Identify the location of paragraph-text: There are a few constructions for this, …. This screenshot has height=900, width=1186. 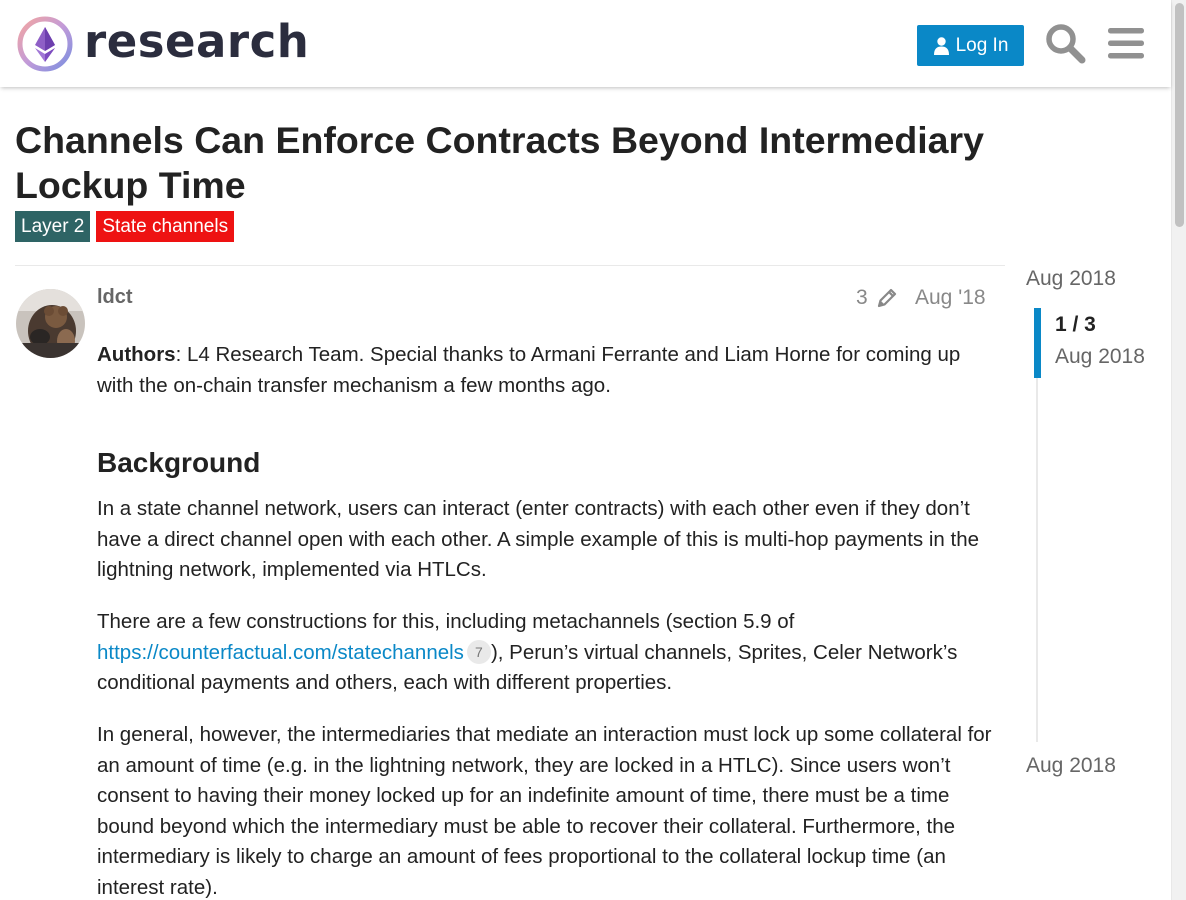
(446, 621).